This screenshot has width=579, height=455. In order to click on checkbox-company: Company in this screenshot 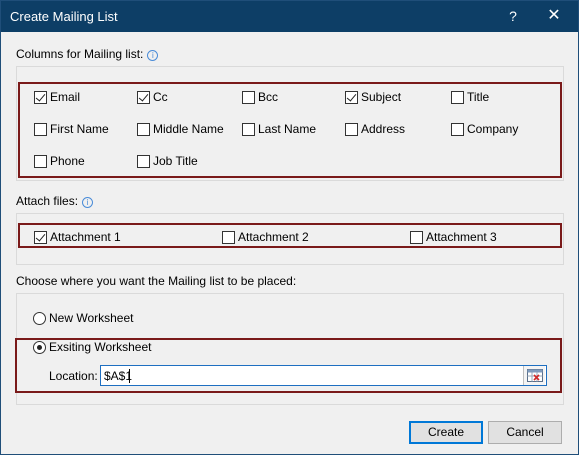, I will do `click(484, 129)`.